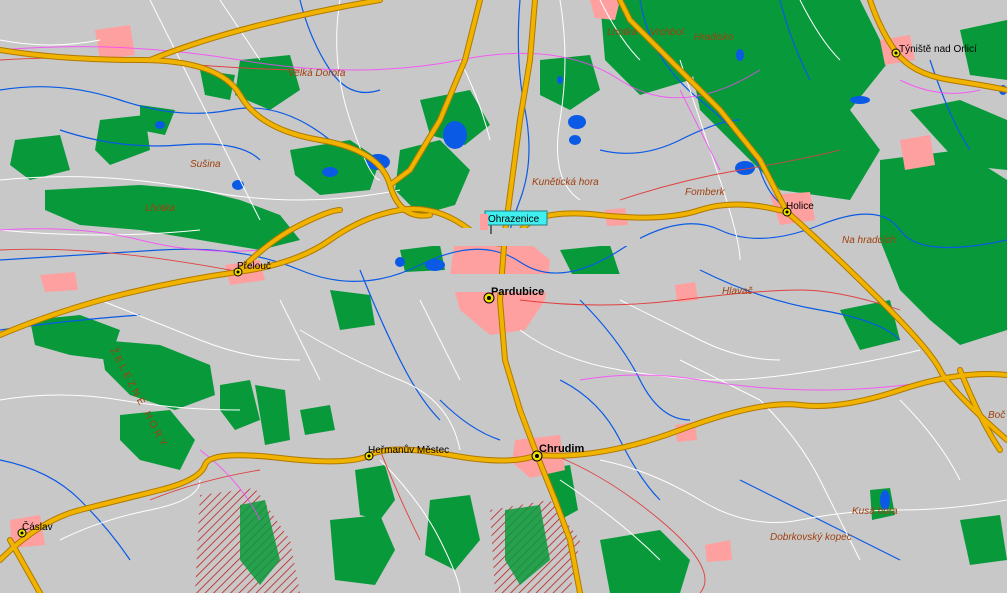 The image size is (1007, 593). Describe the element at coordinates (869, 240) in the screenshot. I see `place-na-hradcich: Na hradcích` at that location.